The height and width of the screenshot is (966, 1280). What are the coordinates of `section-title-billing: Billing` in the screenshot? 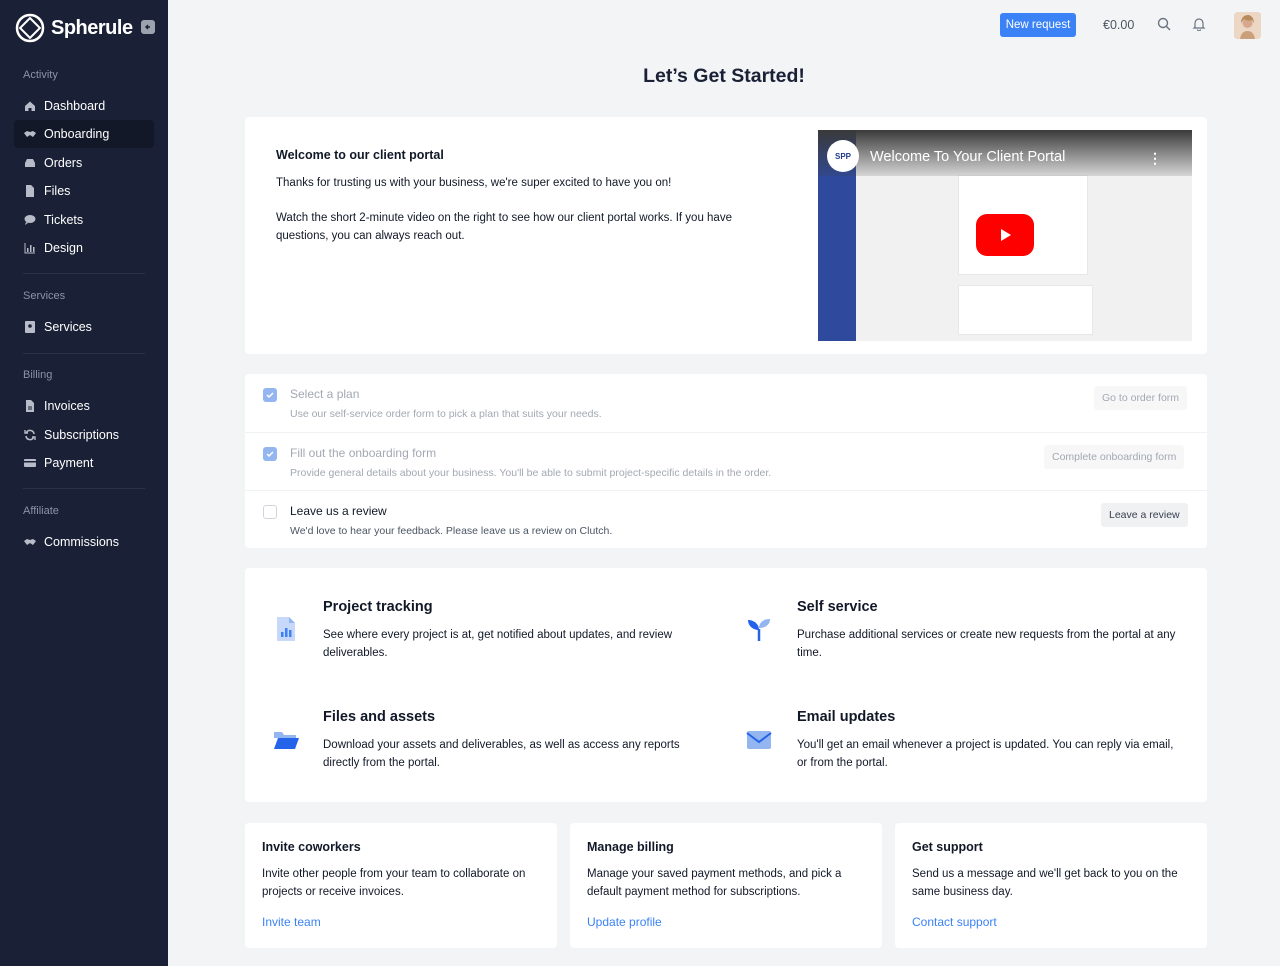 It's located at (38, 375).